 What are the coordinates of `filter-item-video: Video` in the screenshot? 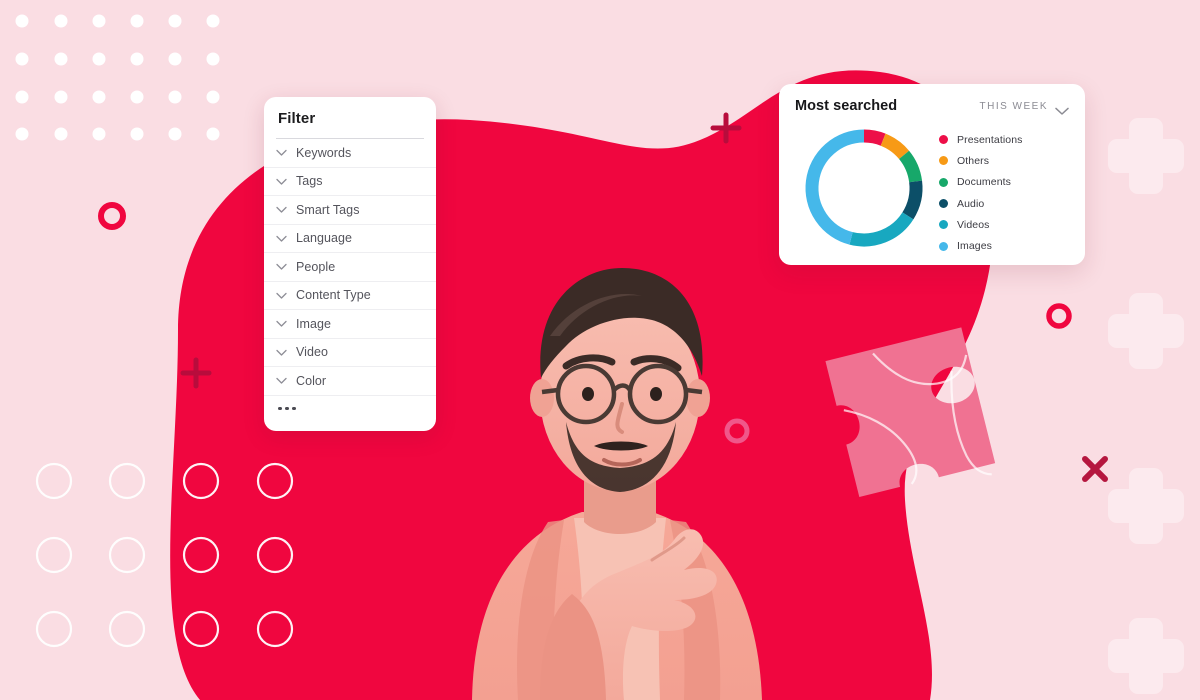 It's located at (350, 353).